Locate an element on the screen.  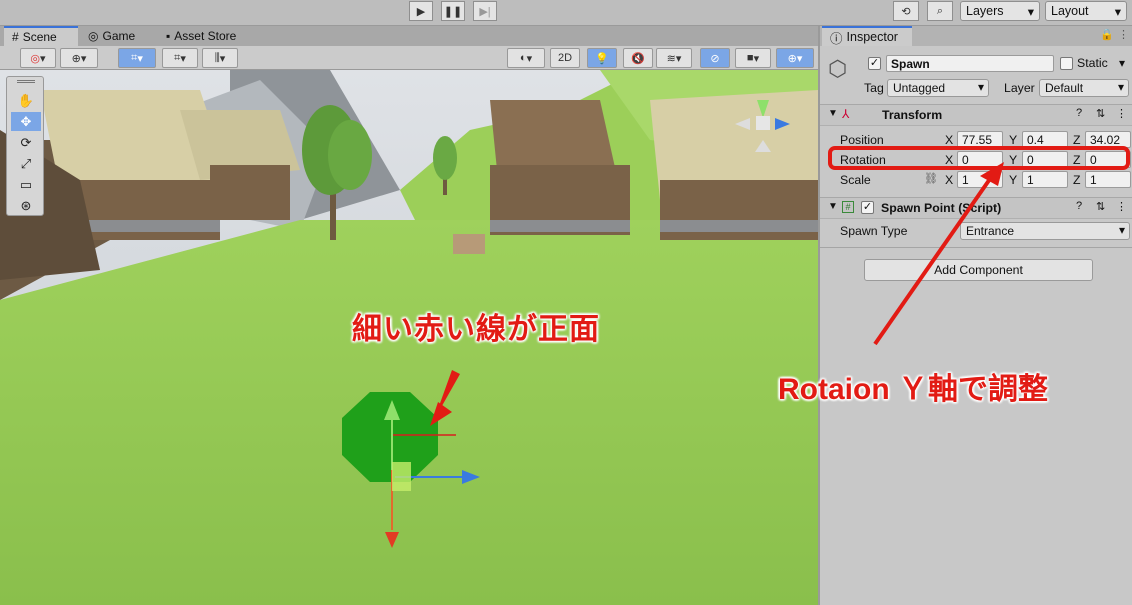
lightbulb-icon: 💡 is located at coordinates (602, 58).